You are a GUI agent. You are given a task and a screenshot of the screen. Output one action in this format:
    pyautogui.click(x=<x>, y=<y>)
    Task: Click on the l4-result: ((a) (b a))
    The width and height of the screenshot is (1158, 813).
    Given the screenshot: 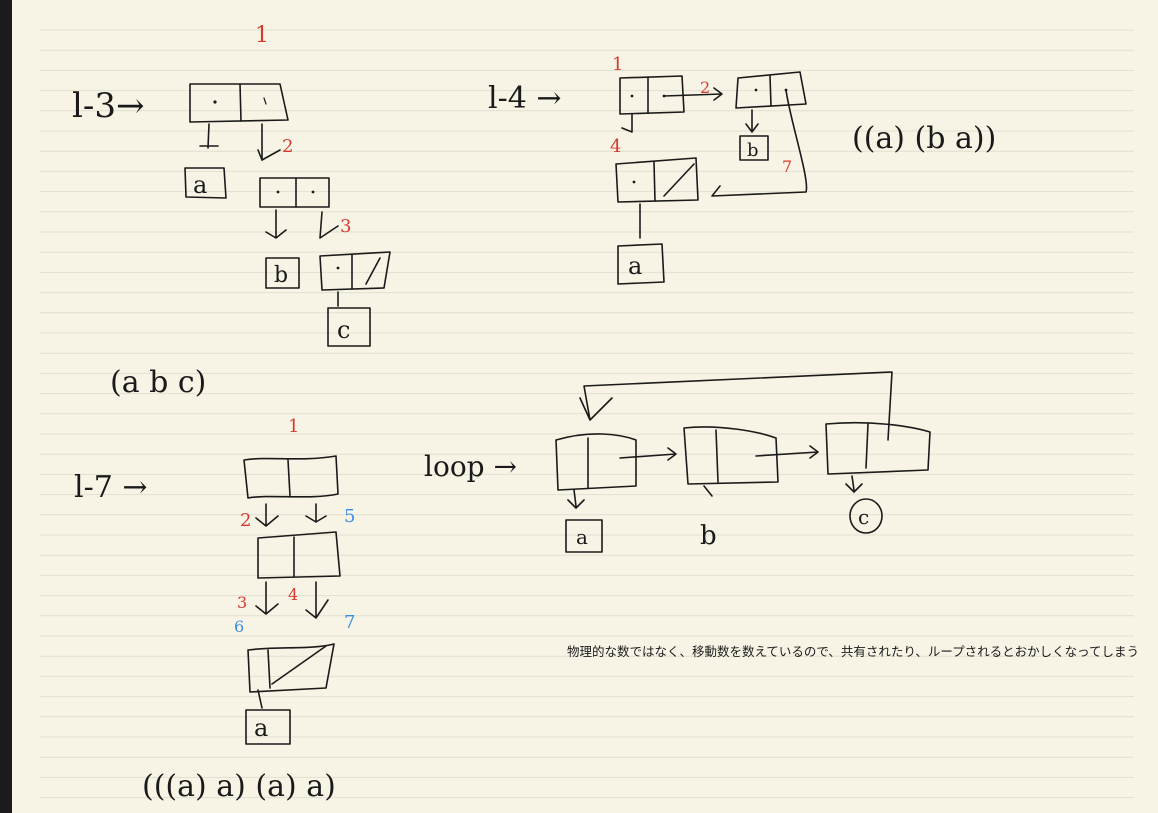 What is the action you would take?
    pyautogui.click(x=924, y=138)
    